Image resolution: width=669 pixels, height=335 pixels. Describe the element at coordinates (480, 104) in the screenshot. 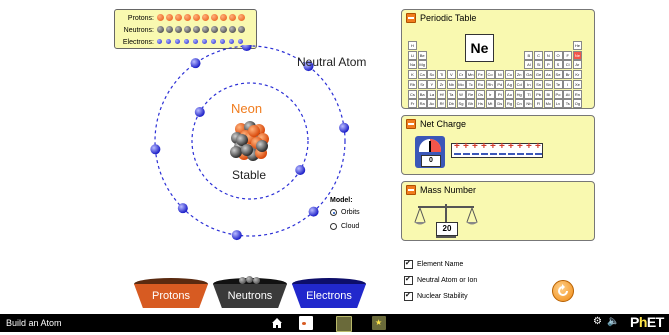

I see `element-cell: Hs` at that location.